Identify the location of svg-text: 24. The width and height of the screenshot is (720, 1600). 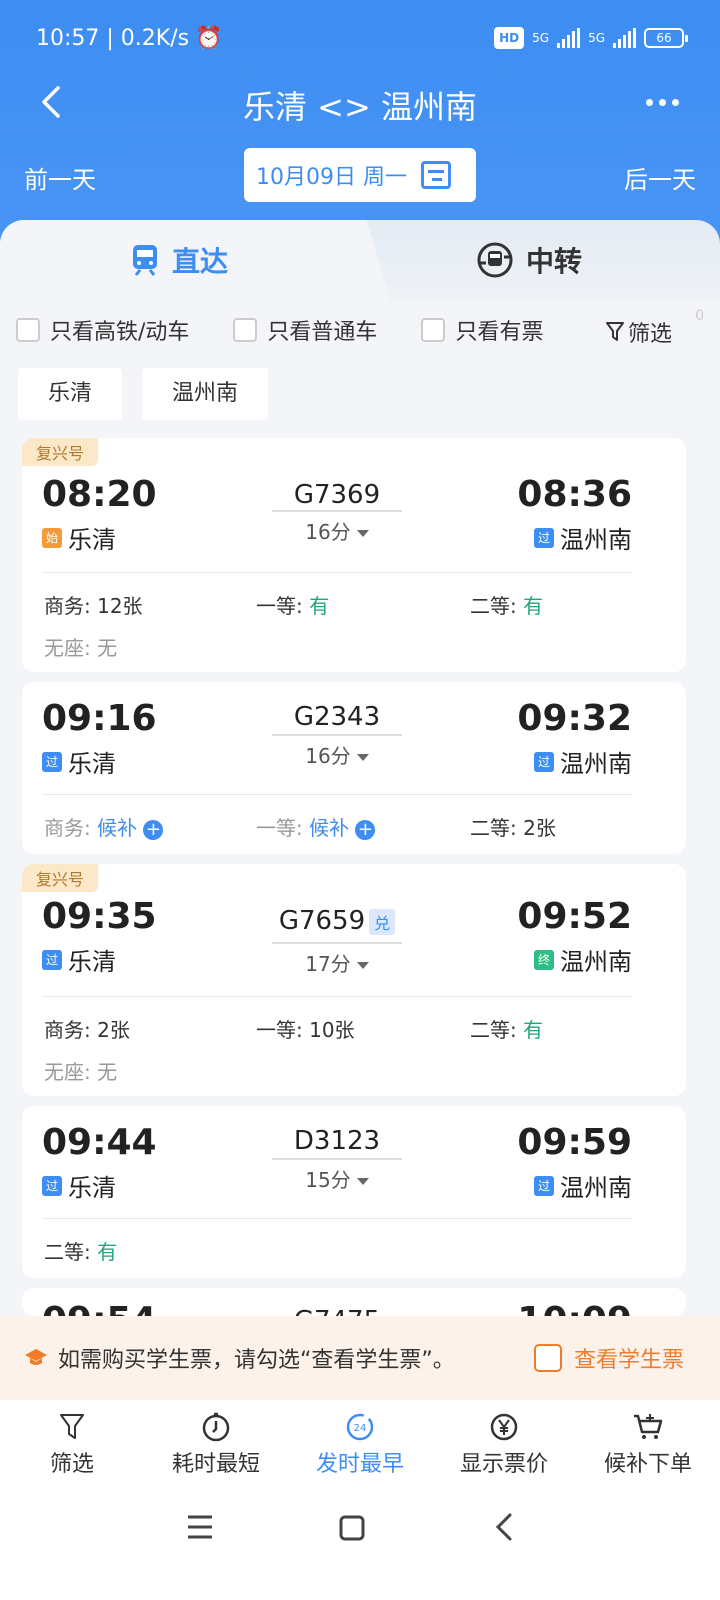
(360, 1428).